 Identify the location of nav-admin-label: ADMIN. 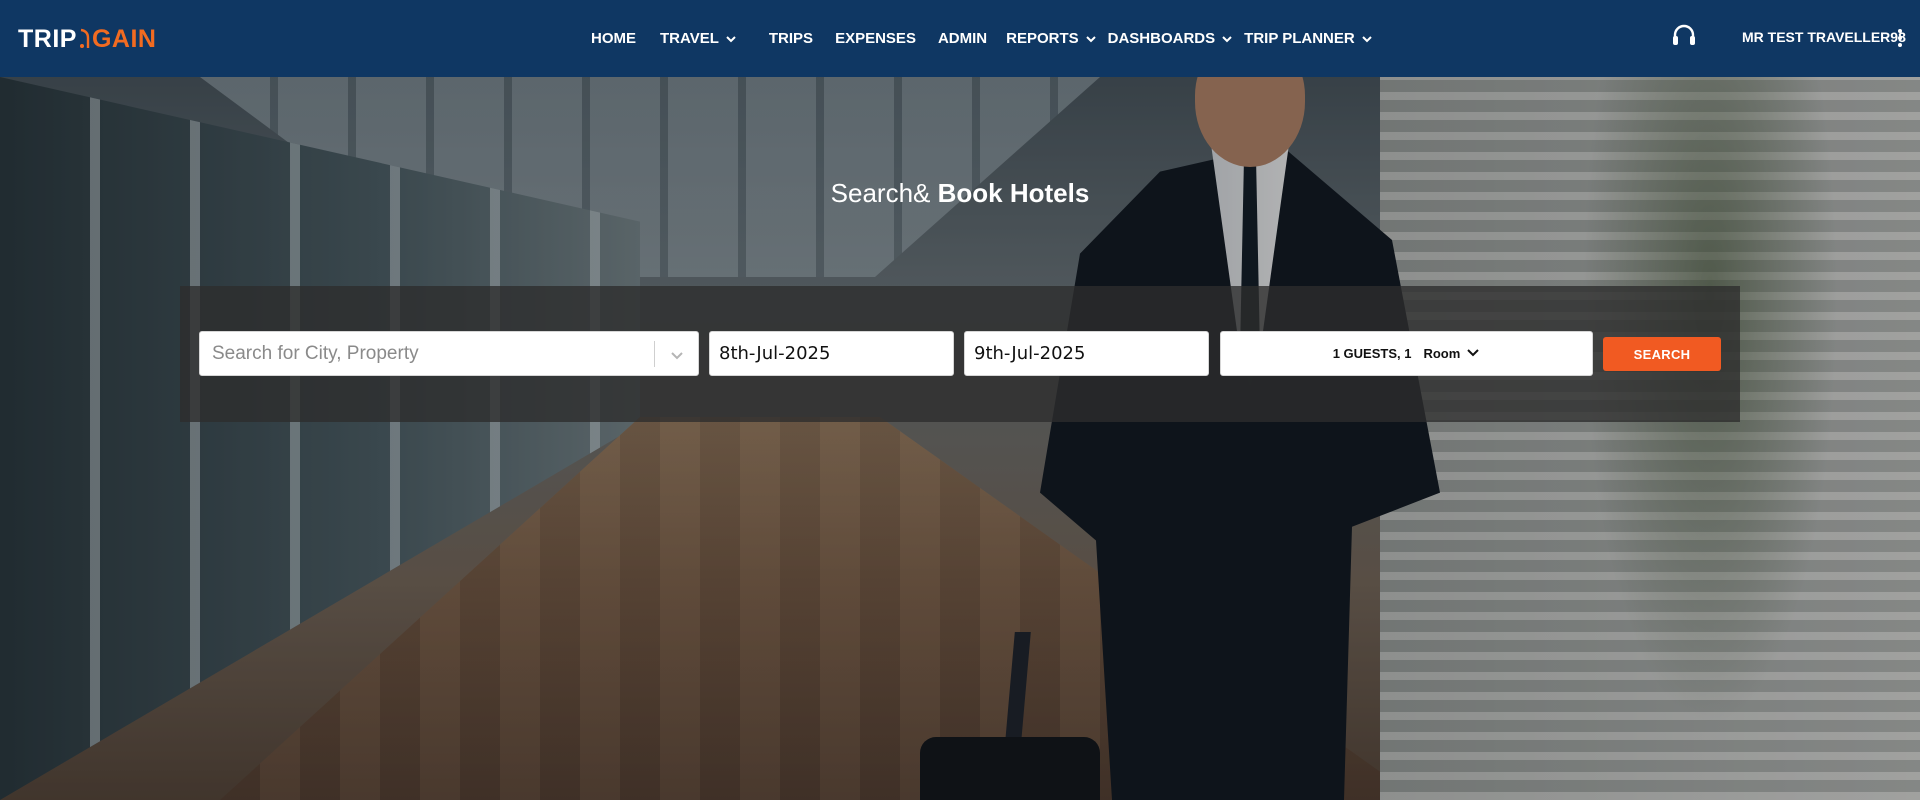
(962, 38).